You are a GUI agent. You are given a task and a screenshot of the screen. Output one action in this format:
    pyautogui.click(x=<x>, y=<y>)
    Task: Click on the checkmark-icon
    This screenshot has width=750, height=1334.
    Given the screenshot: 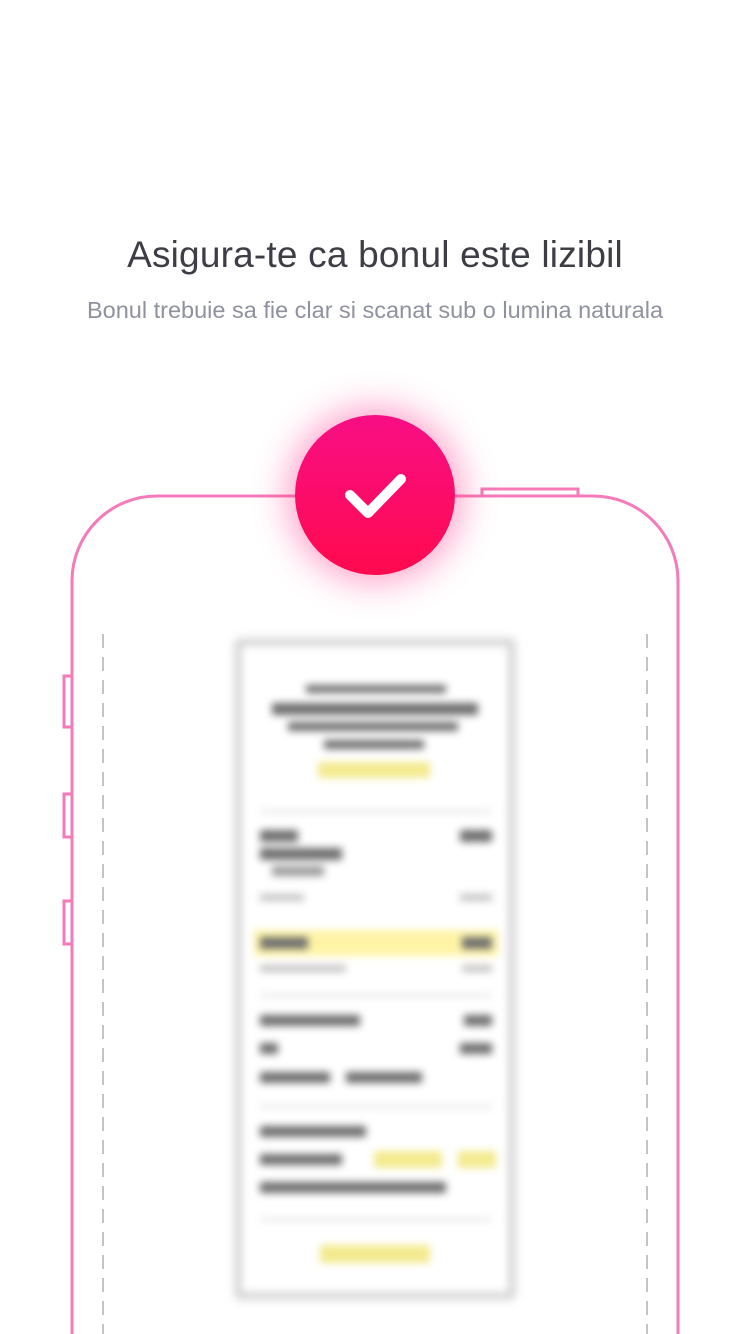 What is the action you would take?
    pyautogui.click(x=375, y=496)
    